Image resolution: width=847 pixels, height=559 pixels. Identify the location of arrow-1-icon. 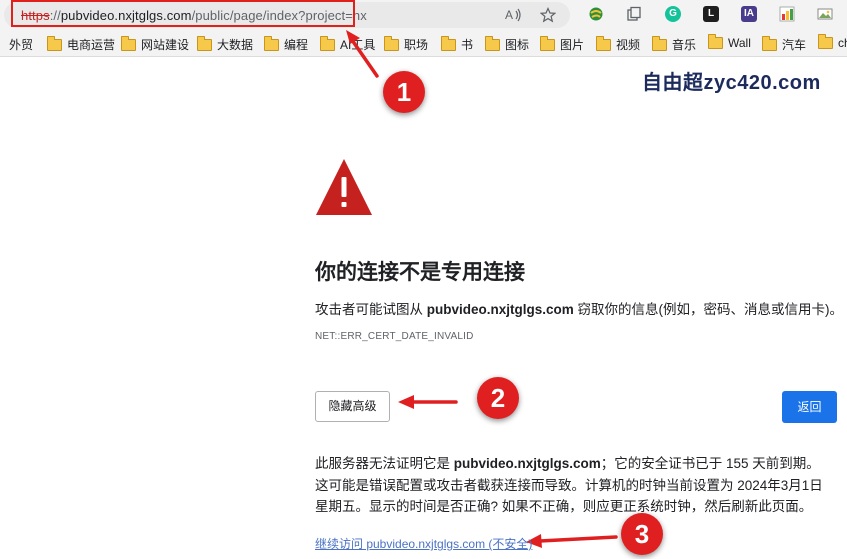
(362, 54).